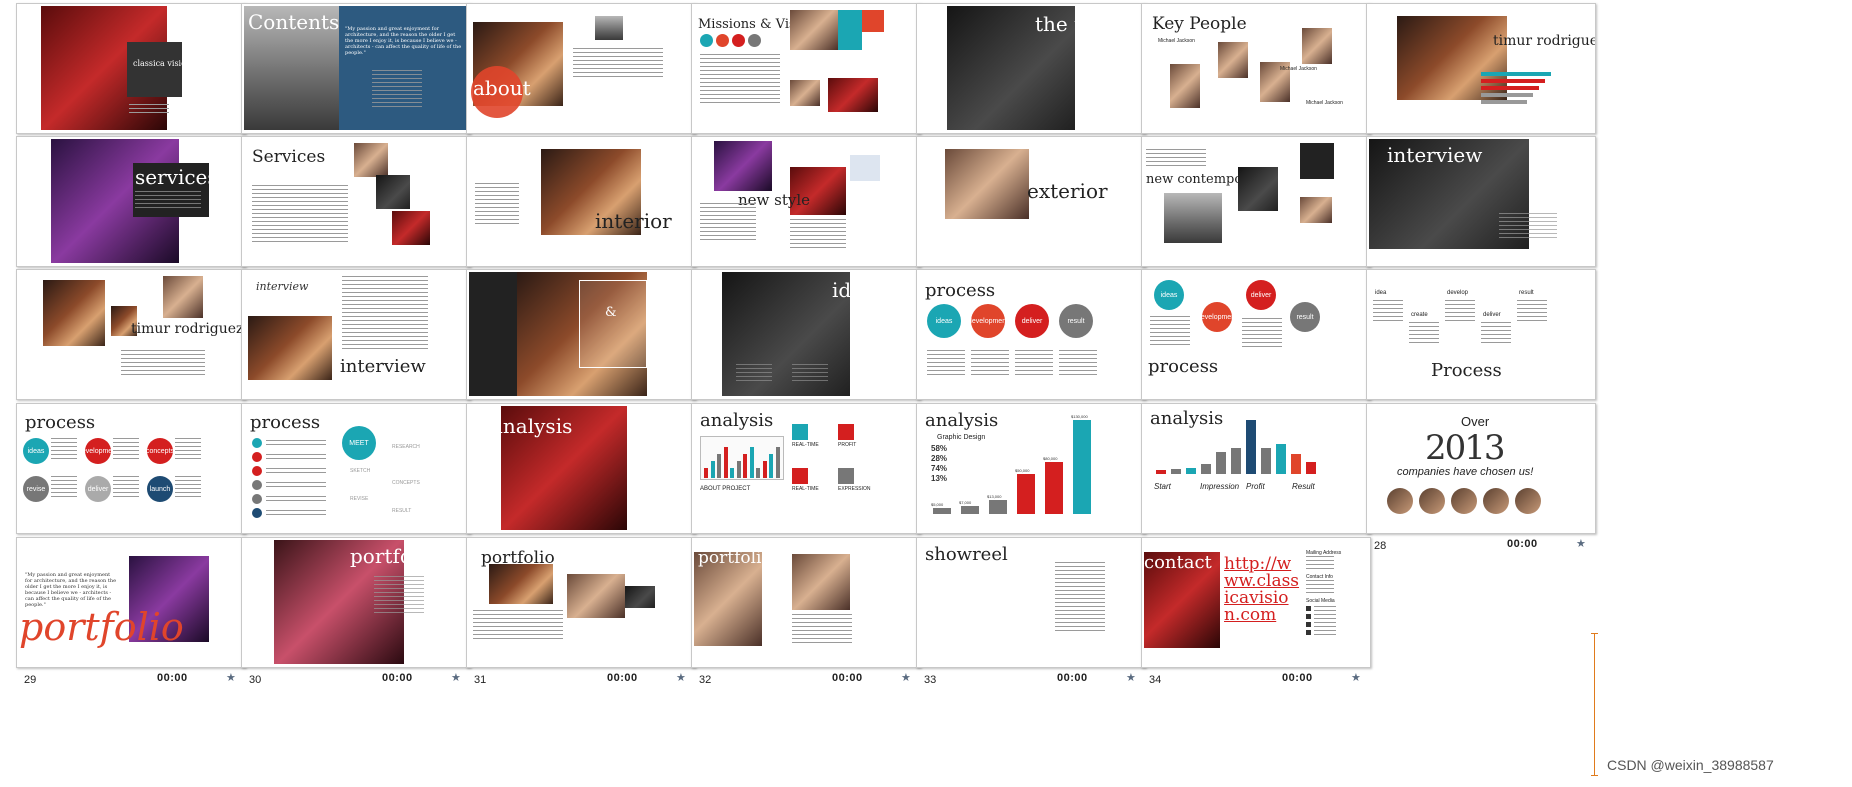 The width and height of the screenshot is (1852, 787). I want to click on slide-title: analysis, so click(737, 420).